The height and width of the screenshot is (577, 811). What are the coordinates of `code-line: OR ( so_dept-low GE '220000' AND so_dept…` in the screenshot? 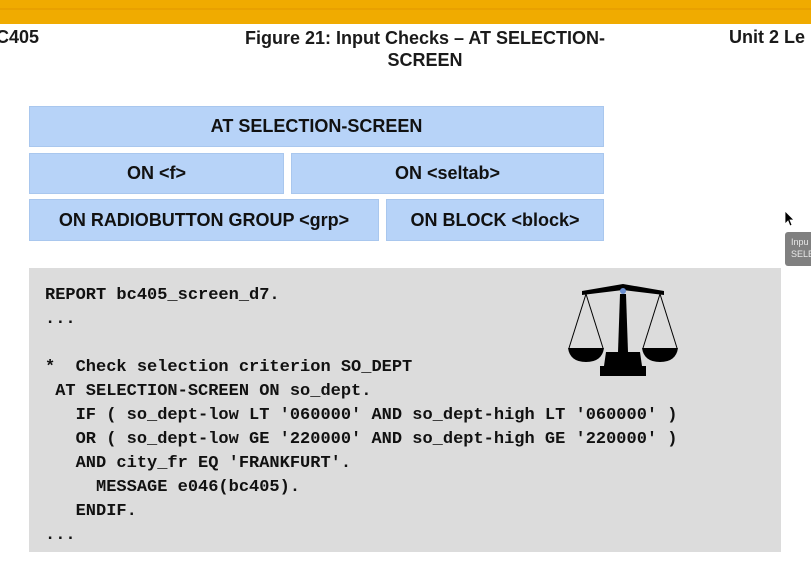 It's located at (361, 439).